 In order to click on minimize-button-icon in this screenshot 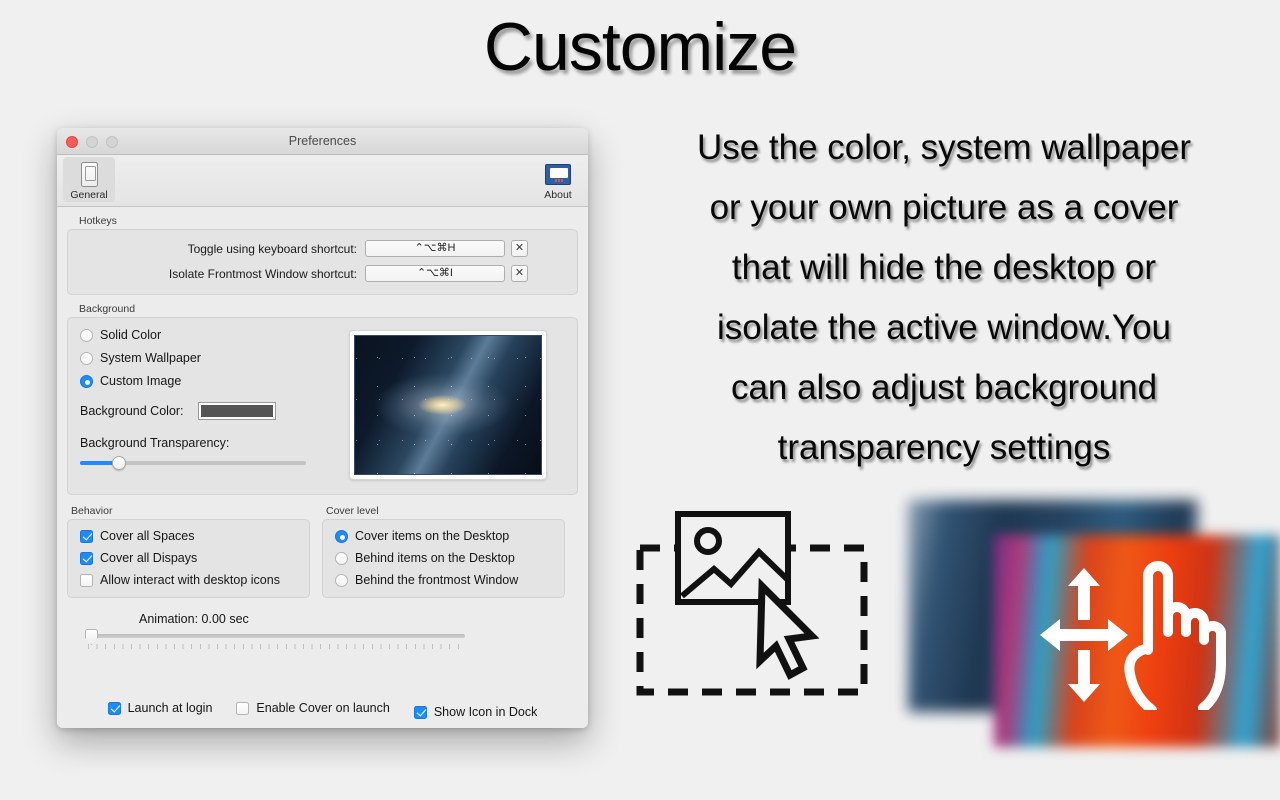, I will do `click(92, 142)`.